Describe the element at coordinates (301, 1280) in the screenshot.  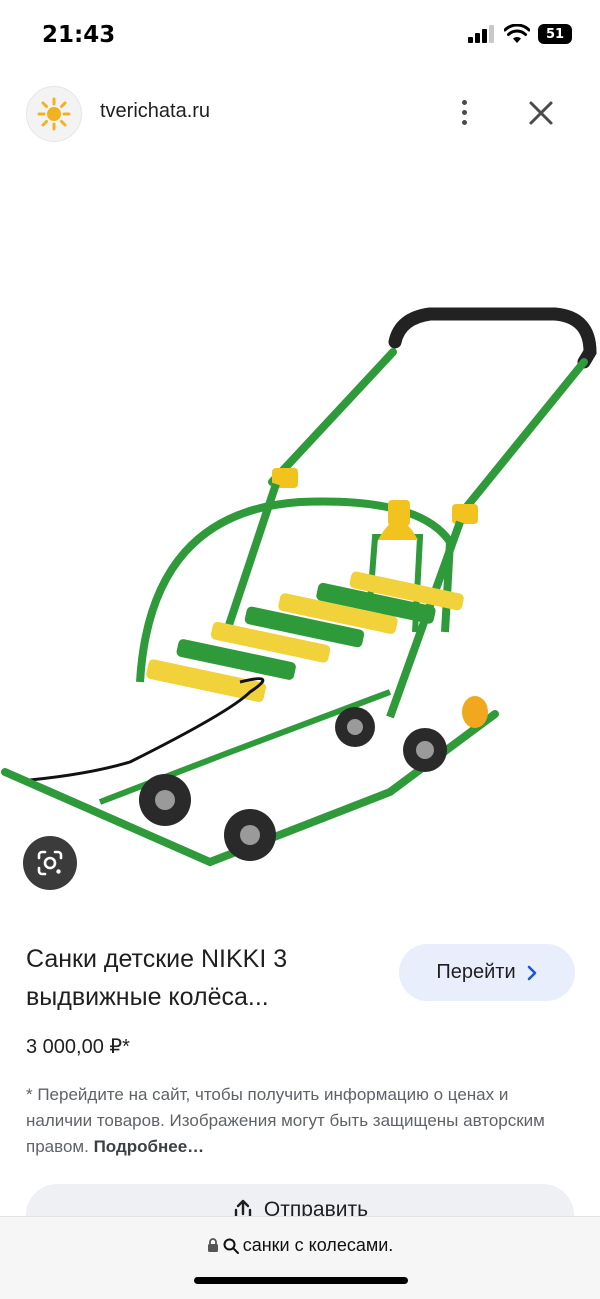
I see `home-indicator` at that location.